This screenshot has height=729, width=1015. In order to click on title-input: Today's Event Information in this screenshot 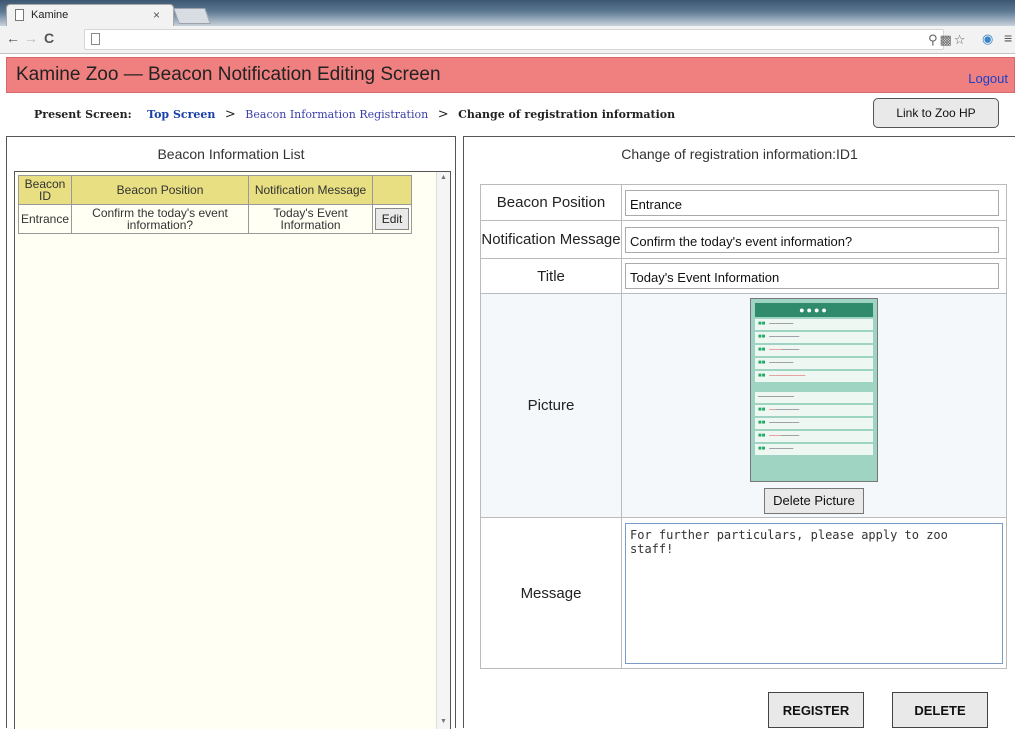, I will do `click(812, 276)`.